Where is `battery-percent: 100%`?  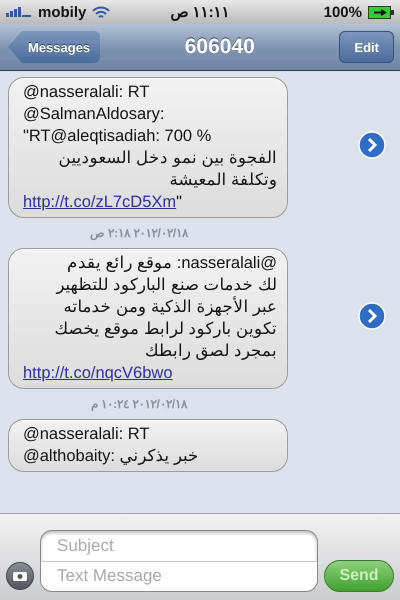
battery-percent: 100% is located at coordinates (343, 12).